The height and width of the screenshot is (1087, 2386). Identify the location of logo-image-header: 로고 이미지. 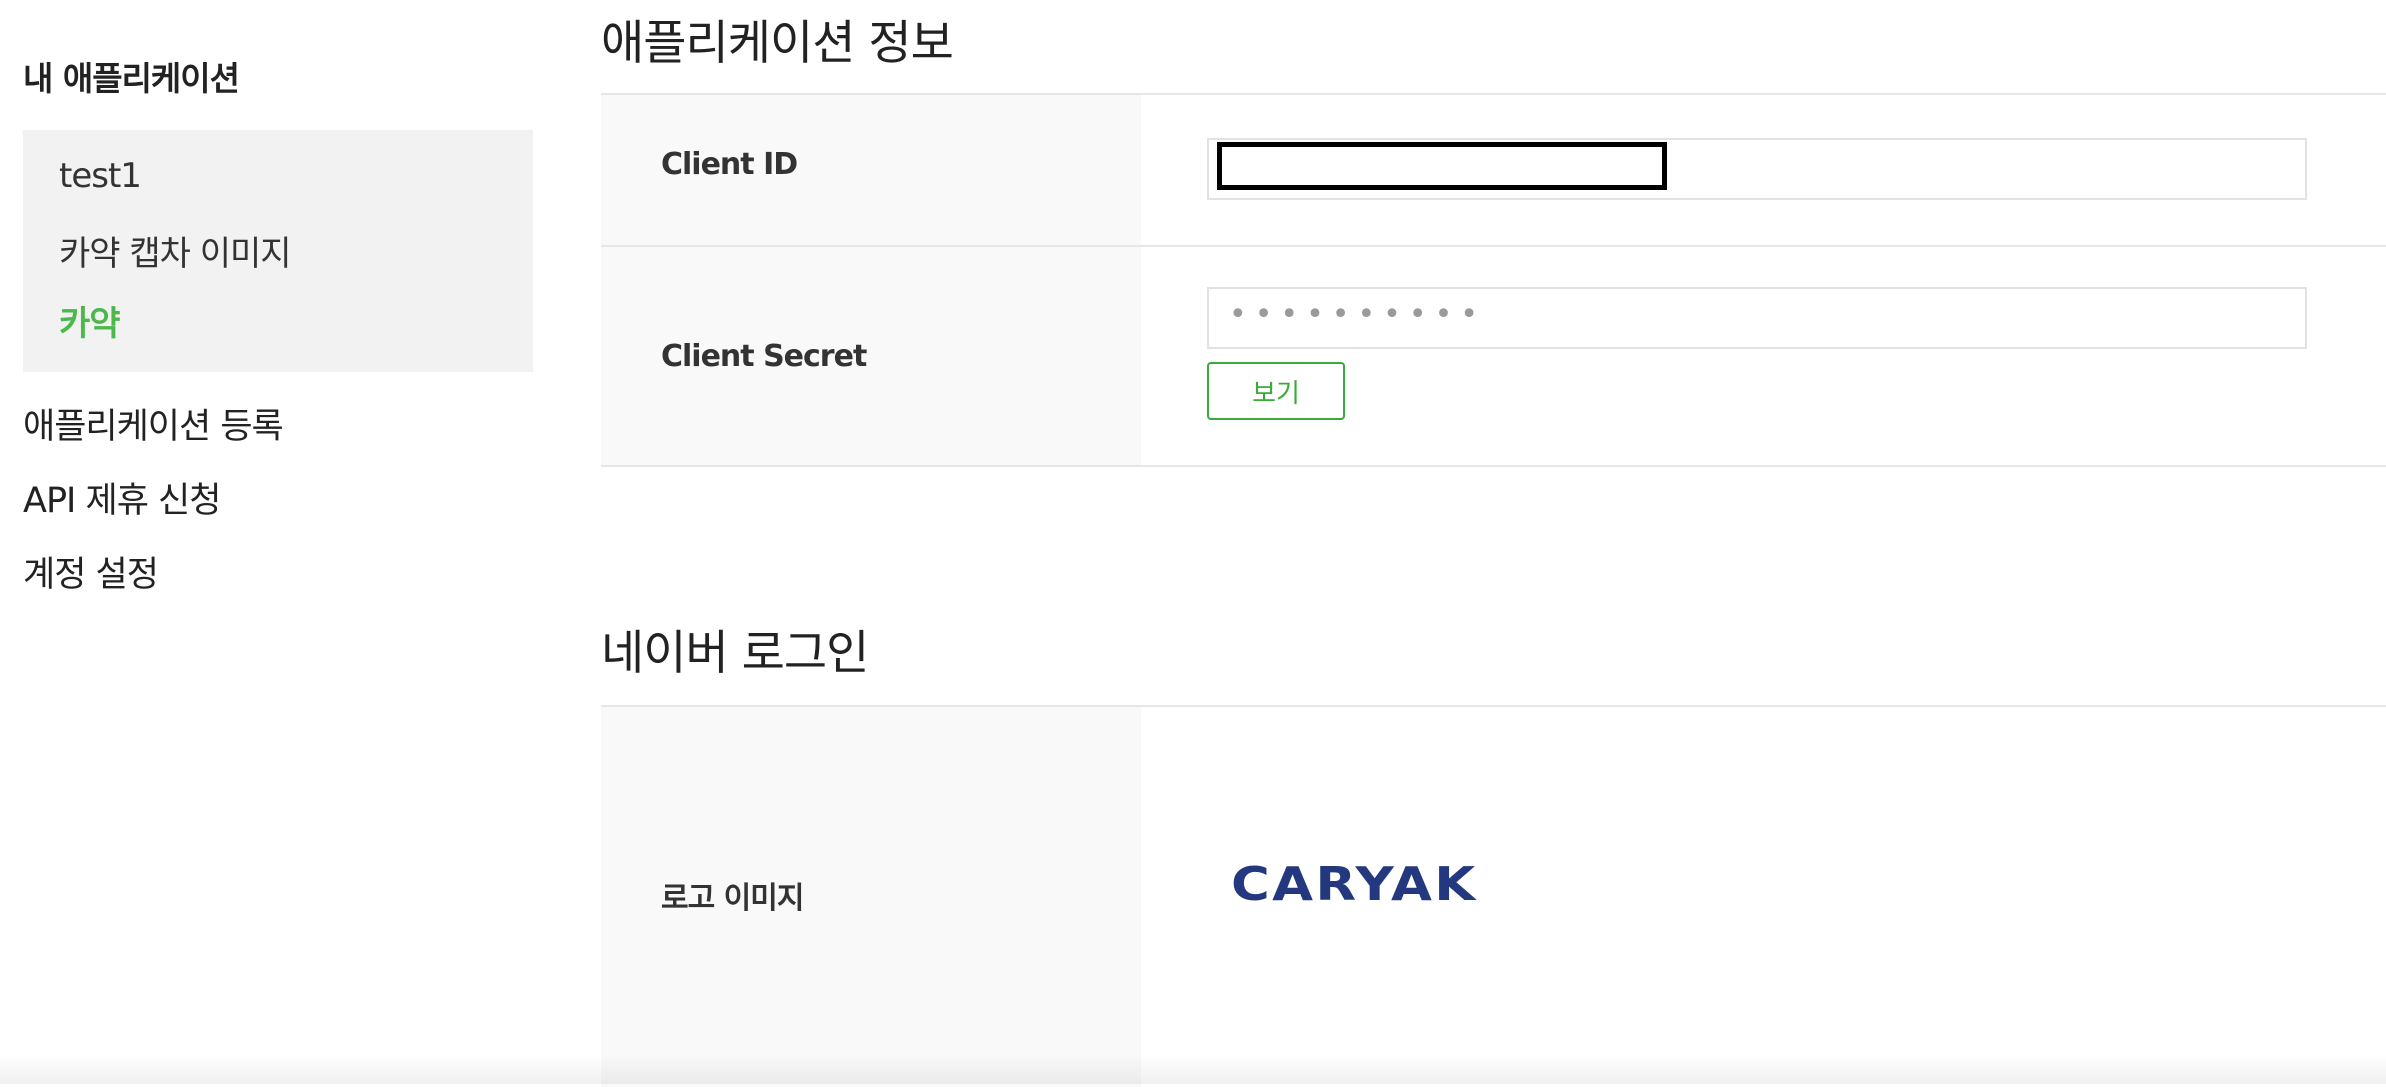
(871, 897).